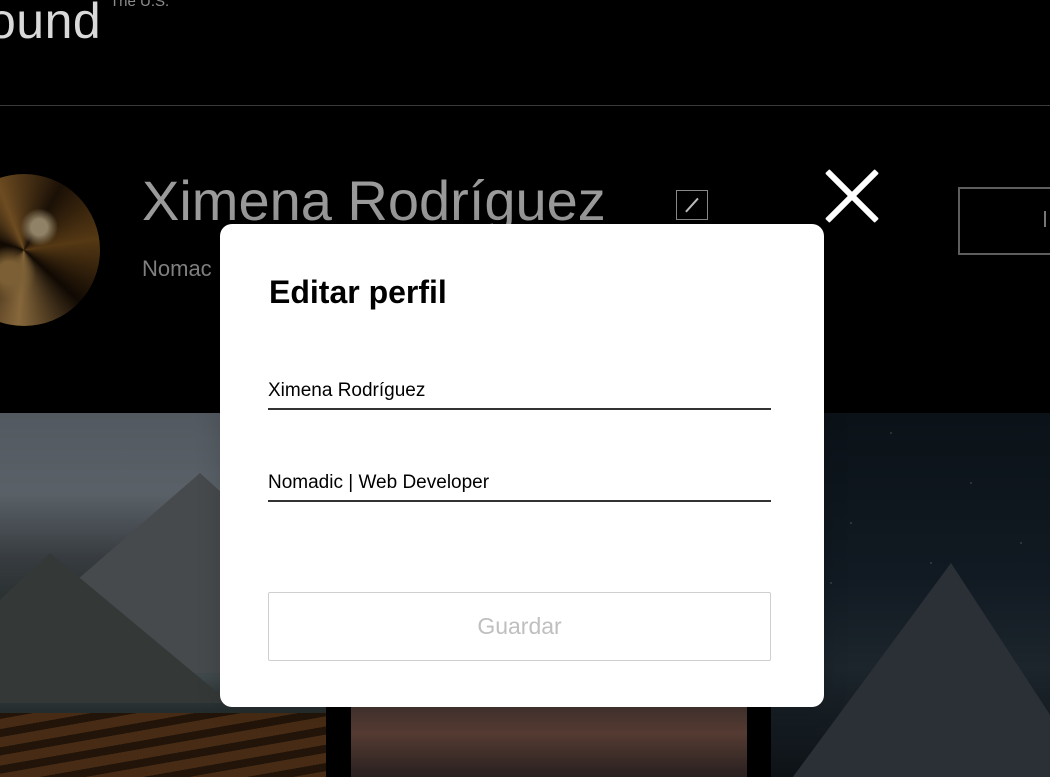 Image resolution: width=1050 pixels, height=777 pixels. What do you see at coordinates (519, 626) in the screenshot?
I see `save-button: Guardar` at bounding box center [519, 626].